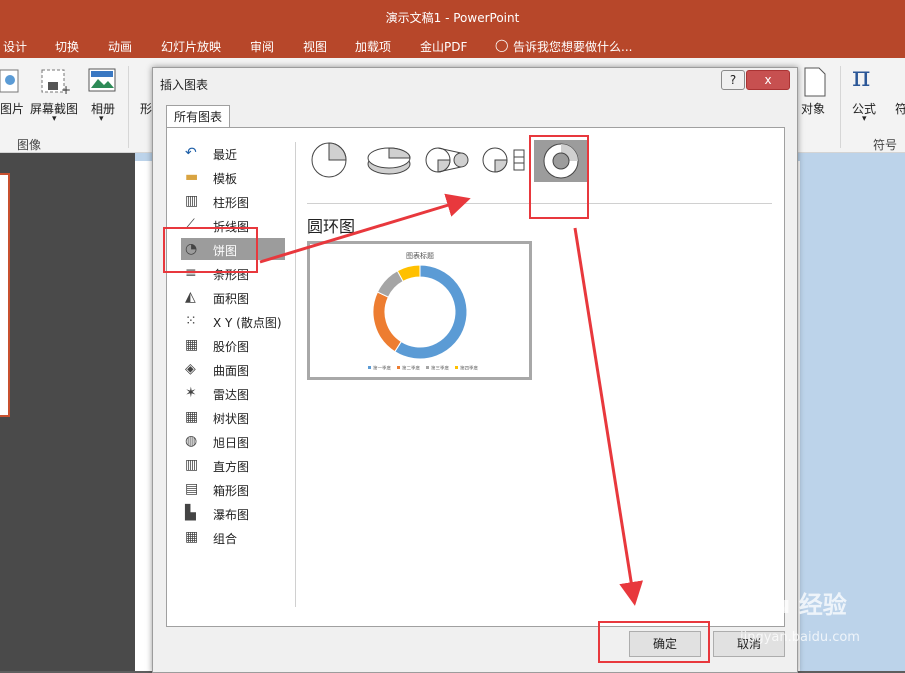  What do you see at coordinates (800, 637) in the screenshot?
I see `watermark-url: jingyan.baidu.com` at bounding box center [800, 637].